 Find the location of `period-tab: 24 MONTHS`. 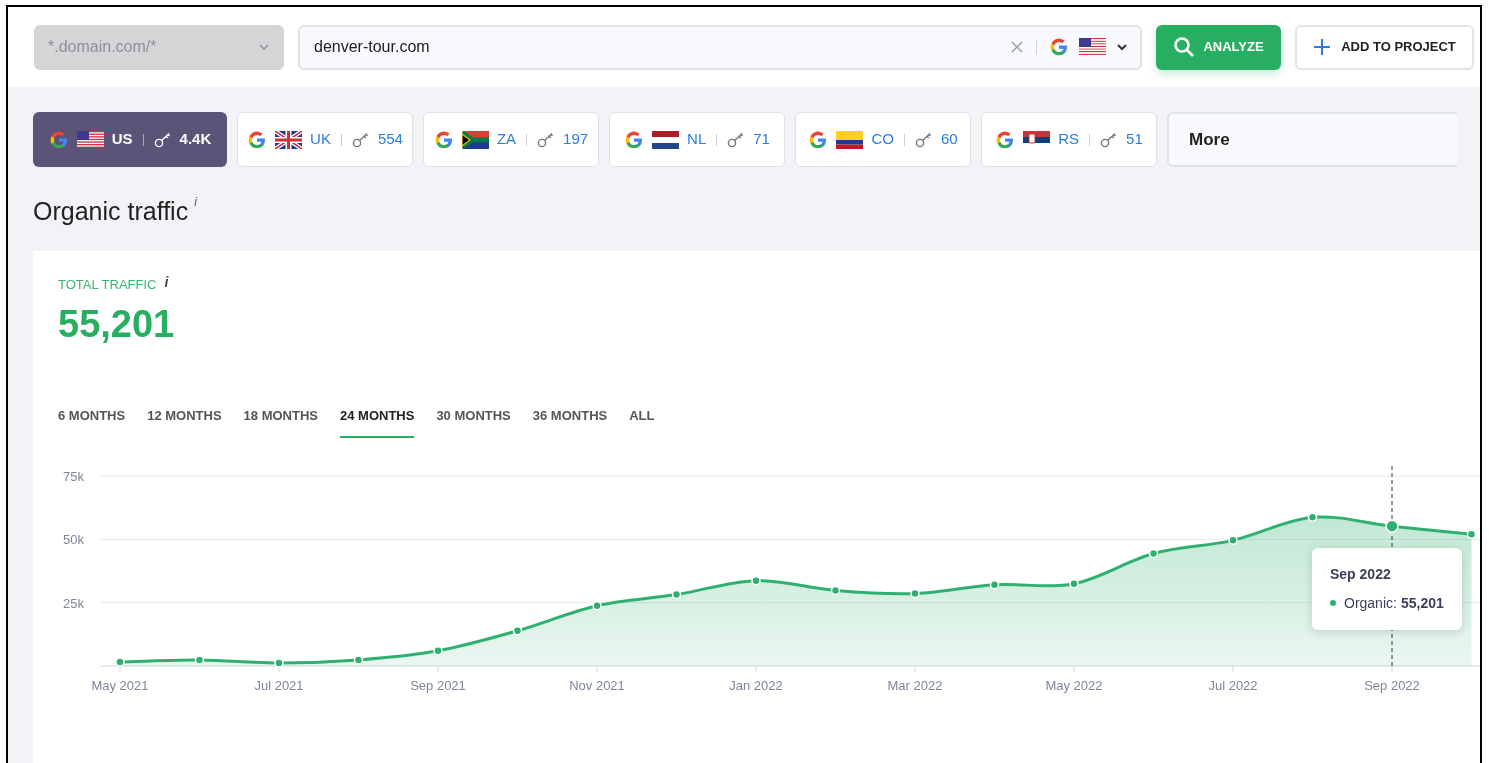

period-tab: 24 MONTHS is located at coordinates (377, 422).